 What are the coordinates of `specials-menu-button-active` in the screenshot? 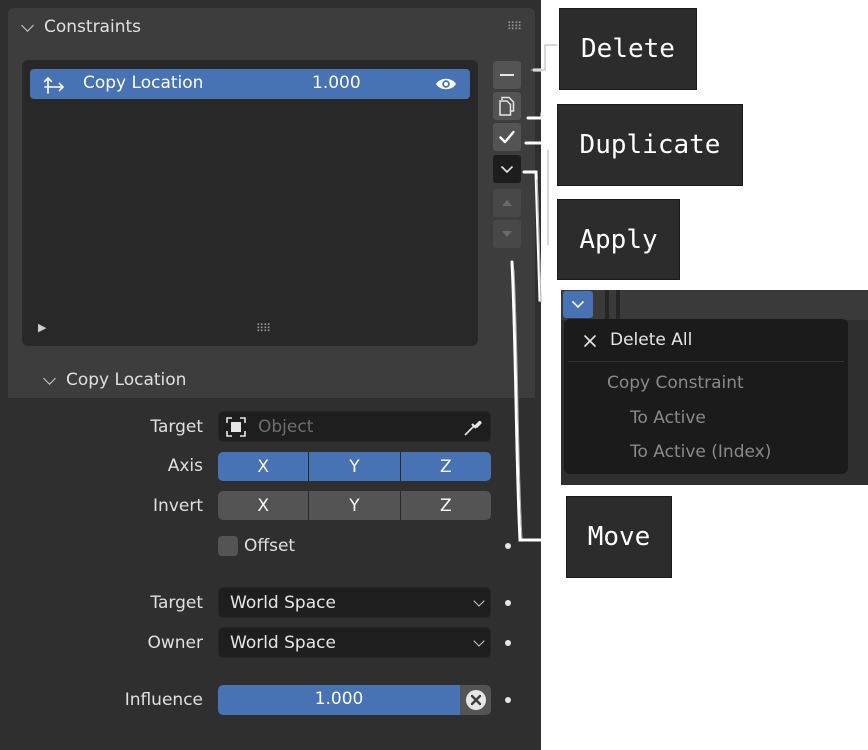 It's located at (578, 304).